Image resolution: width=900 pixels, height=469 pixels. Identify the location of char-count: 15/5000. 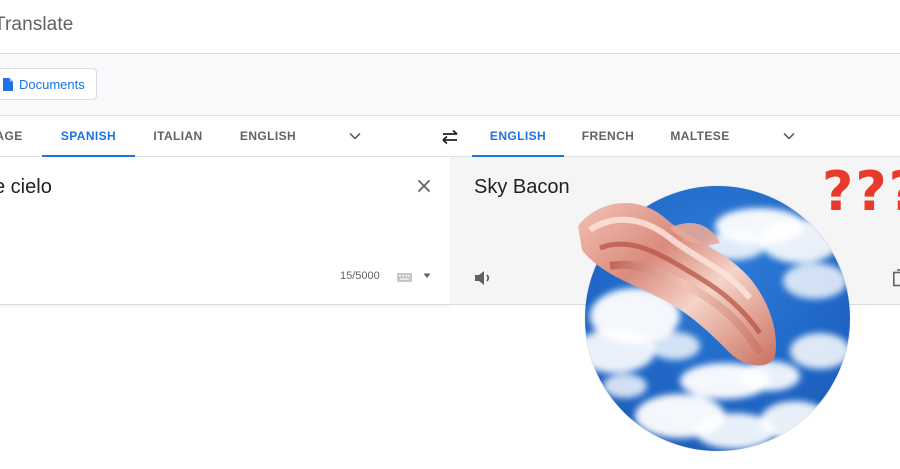
(360, 276).